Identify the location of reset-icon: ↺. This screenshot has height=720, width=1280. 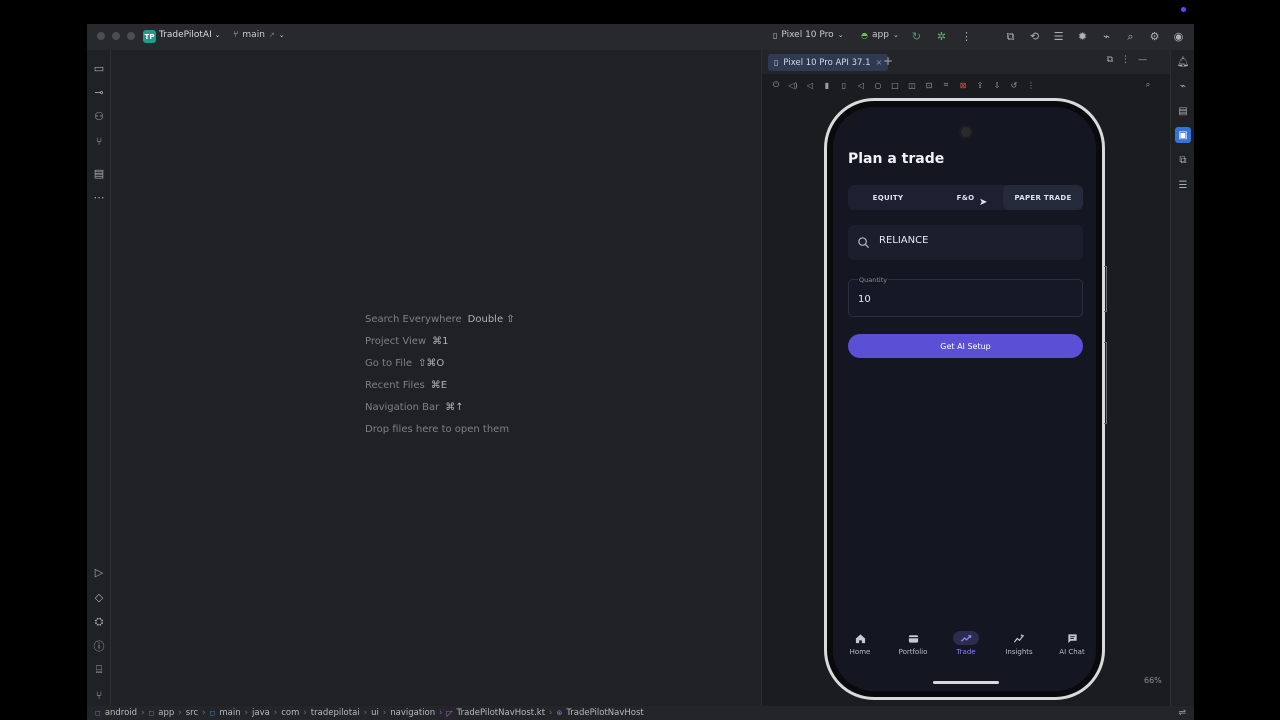
(1014, 85).